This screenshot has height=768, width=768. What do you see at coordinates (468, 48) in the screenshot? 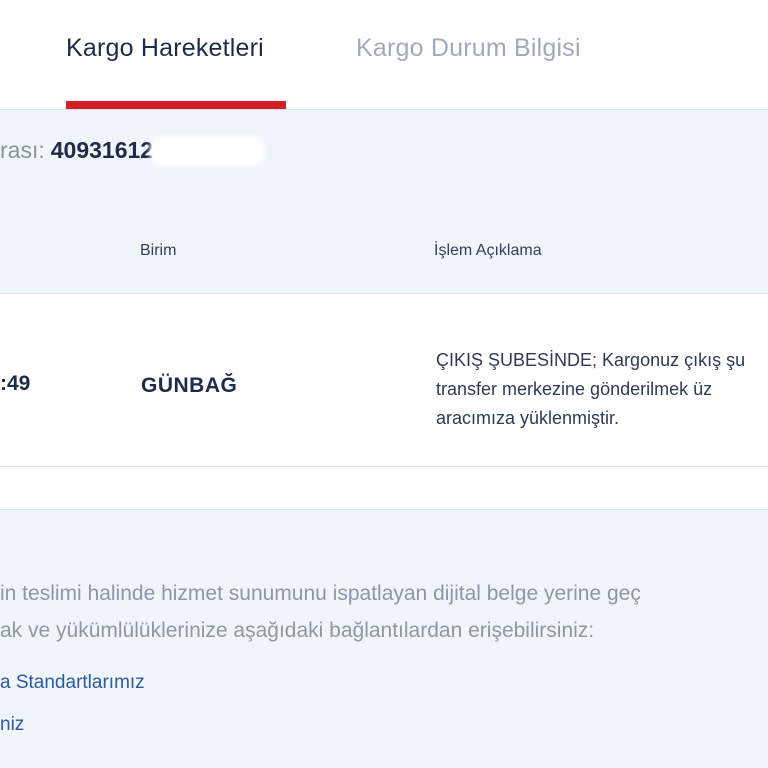
I see `tab-kargo-durum-bilgisi: Kargo Durum Bilgisi` at bounding box center [468, 48].